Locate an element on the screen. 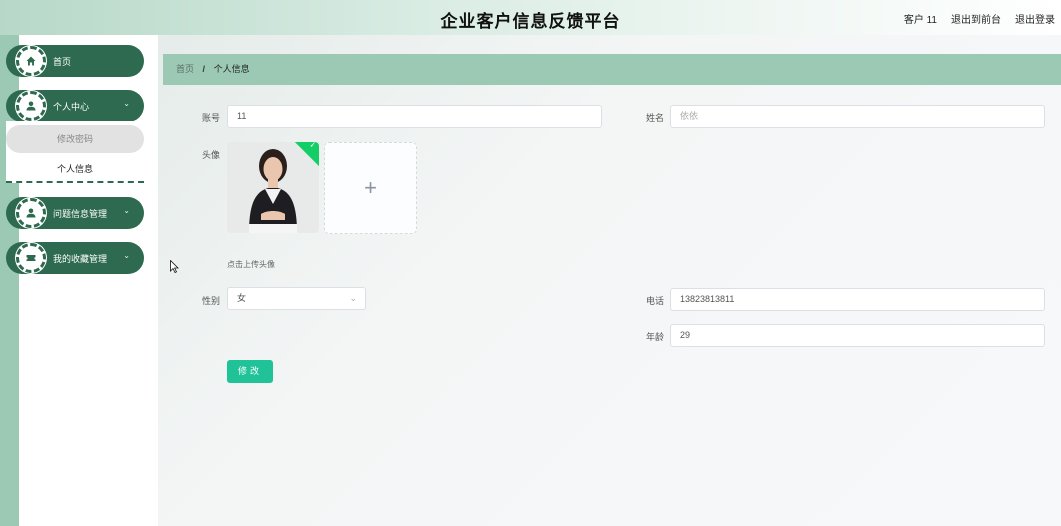 The height and width of the screenshot is (526, 1061). avatar-photo is located at coordinates (273, 187).